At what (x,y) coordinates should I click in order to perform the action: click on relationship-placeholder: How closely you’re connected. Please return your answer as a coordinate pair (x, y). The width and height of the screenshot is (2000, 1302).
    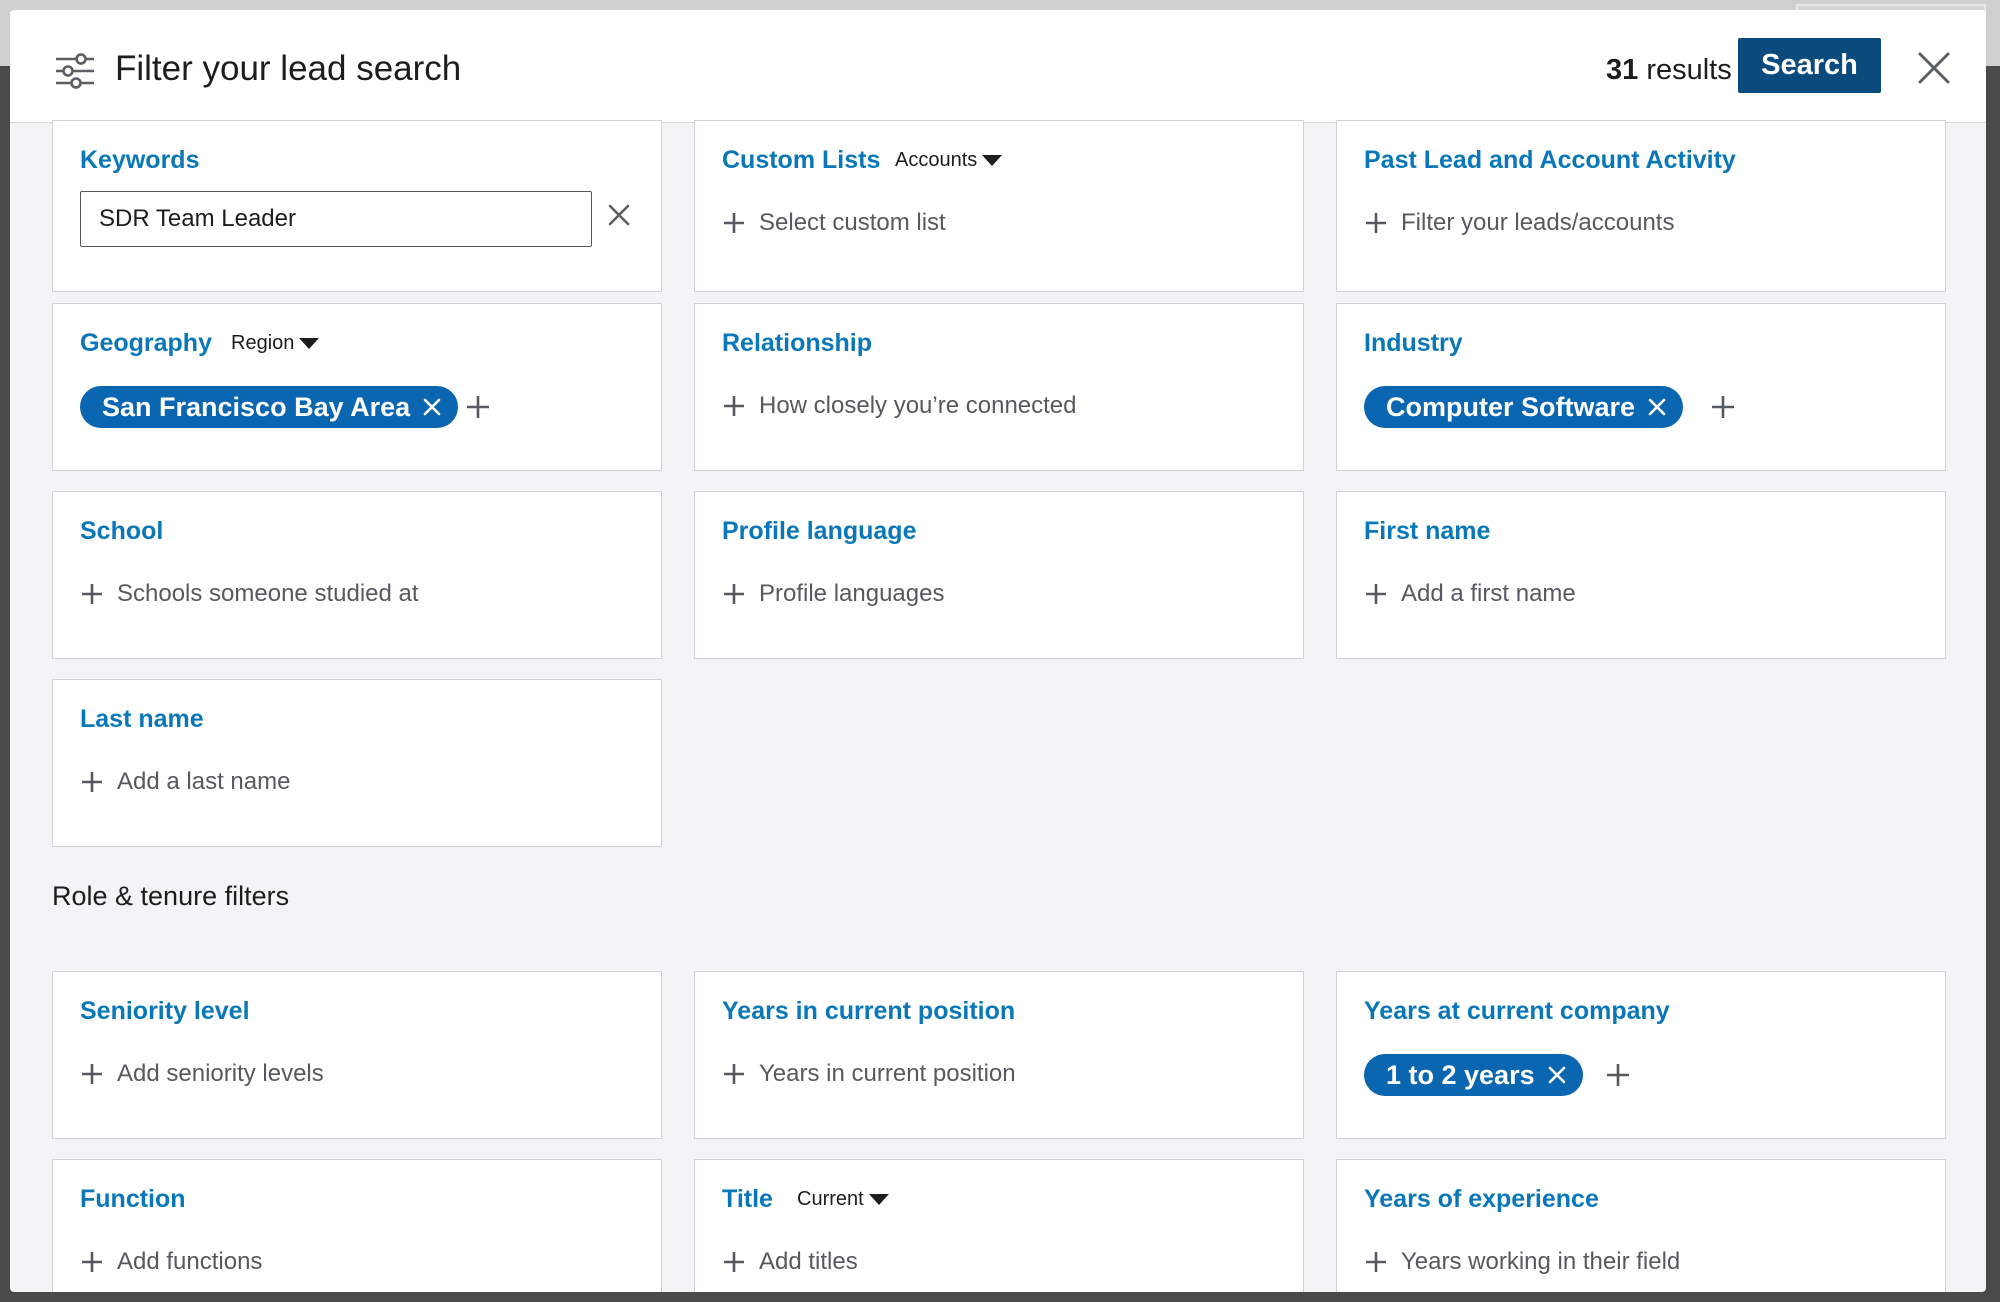
    Looking at the image, I should click on (918, 405).